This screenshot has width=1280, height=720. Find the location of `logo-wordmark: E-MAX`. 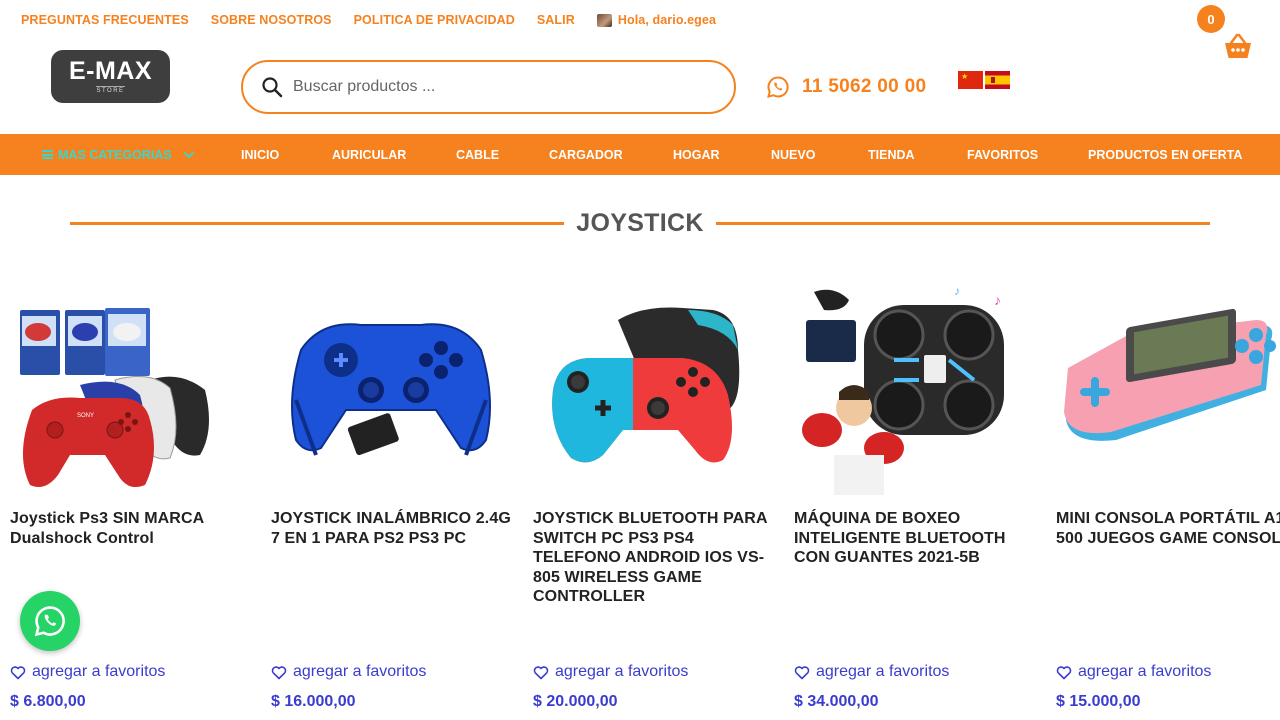

logo-wordmark: E-MAX is located at coordinates (110, 71).